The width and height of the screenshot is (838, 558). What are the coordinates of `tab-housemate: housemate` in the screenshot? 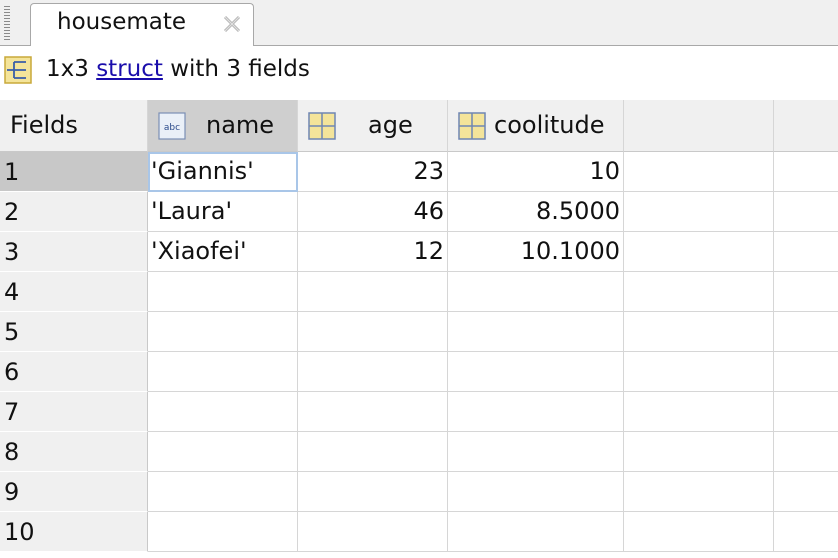 It's located at (142, 24).